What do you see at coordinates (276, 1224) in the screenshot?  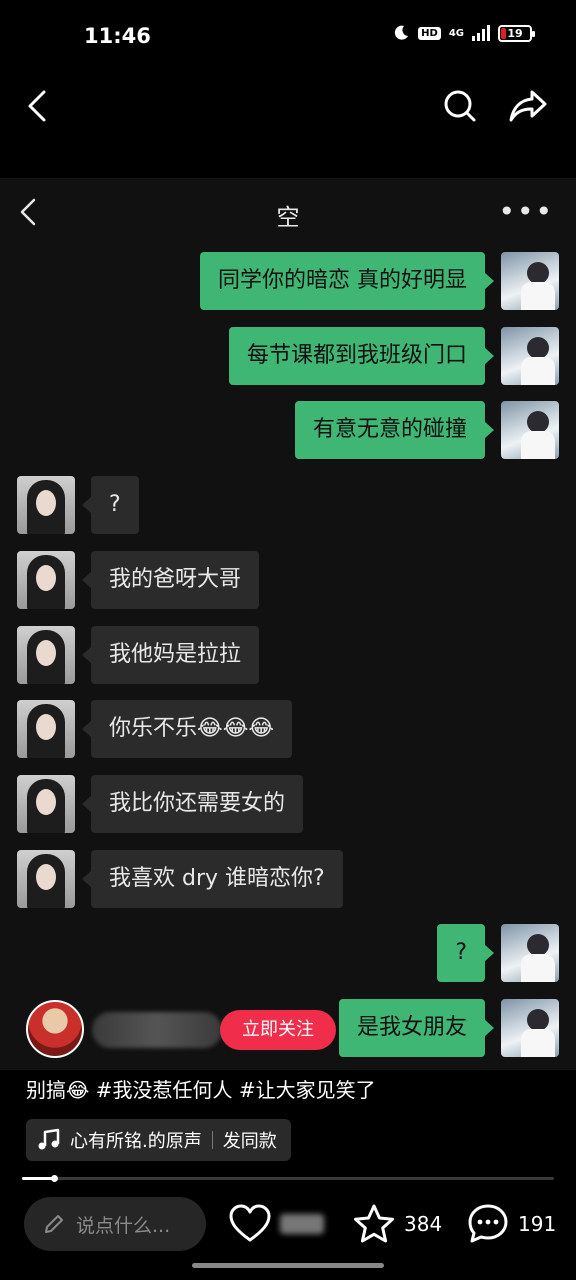 I see `like-button` at bounding box center [276, 1224].